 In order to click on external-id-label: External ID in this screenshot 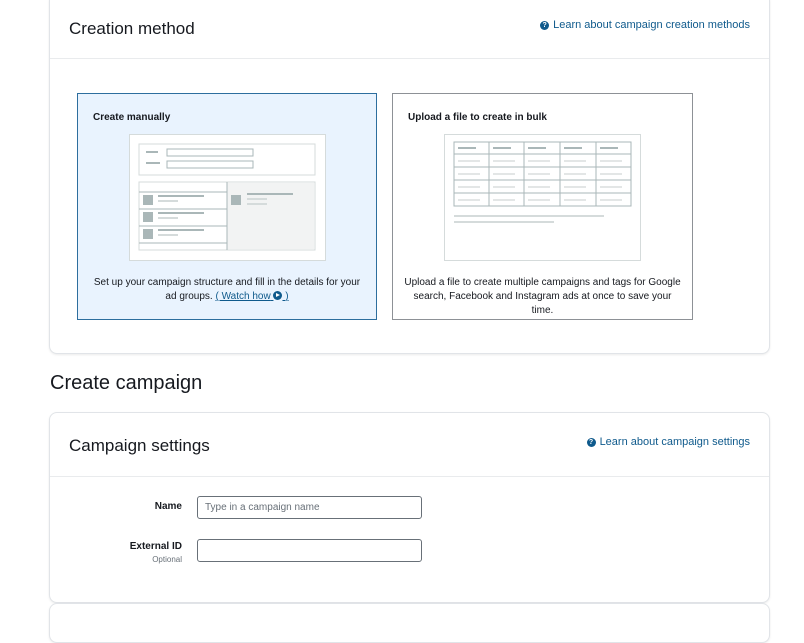, I will do `click(155, 546)`.